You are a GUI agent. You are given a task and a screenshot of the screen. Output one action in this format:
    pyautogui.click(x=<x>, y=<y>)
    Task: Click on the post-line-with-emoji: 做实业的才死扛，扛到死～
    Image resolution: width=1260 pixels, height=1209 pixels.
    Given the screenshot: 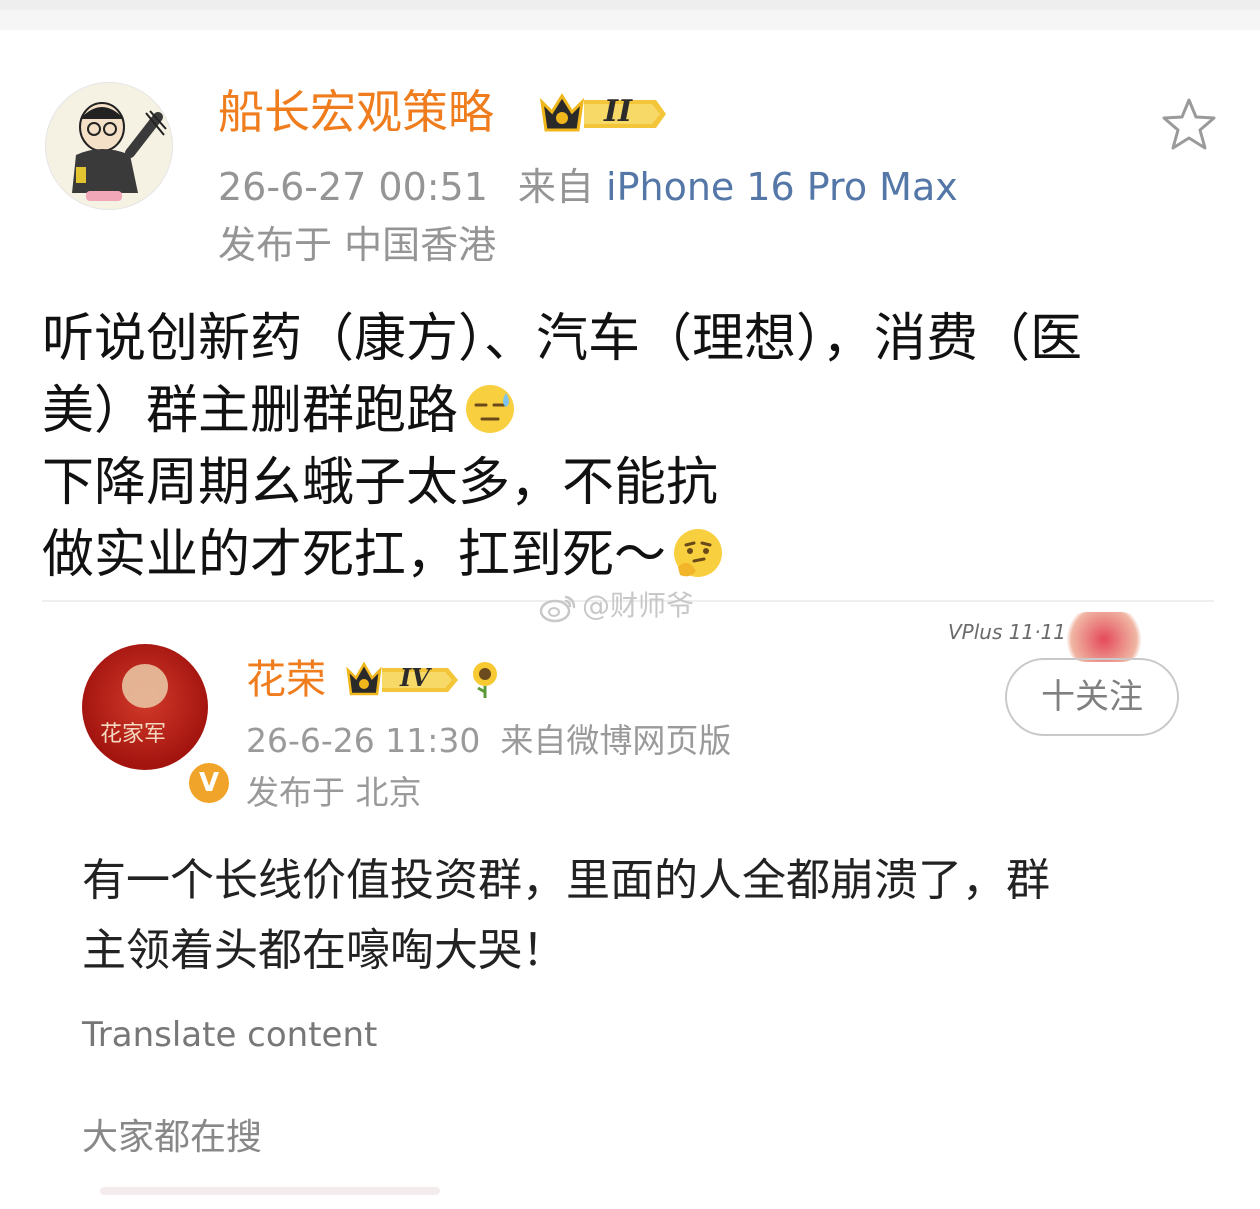 What is the action you would take?
    pyautogui.click(x=632, y=555)
    